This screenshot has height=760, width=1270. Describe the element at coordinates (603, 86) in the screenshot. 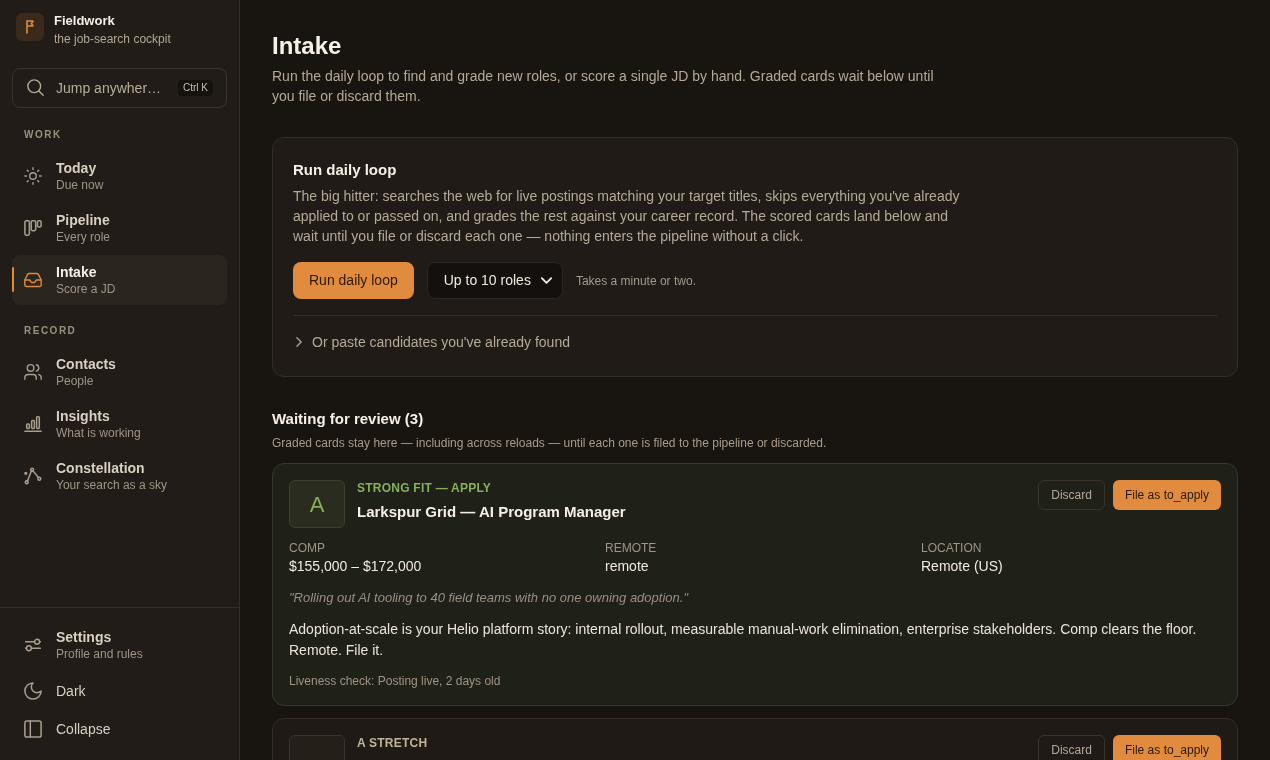

I see `page-description: Run the daily loop to find and grade new roles, or score a single JD by hand. Graded cards wait below until you file or discard them.` at that location.